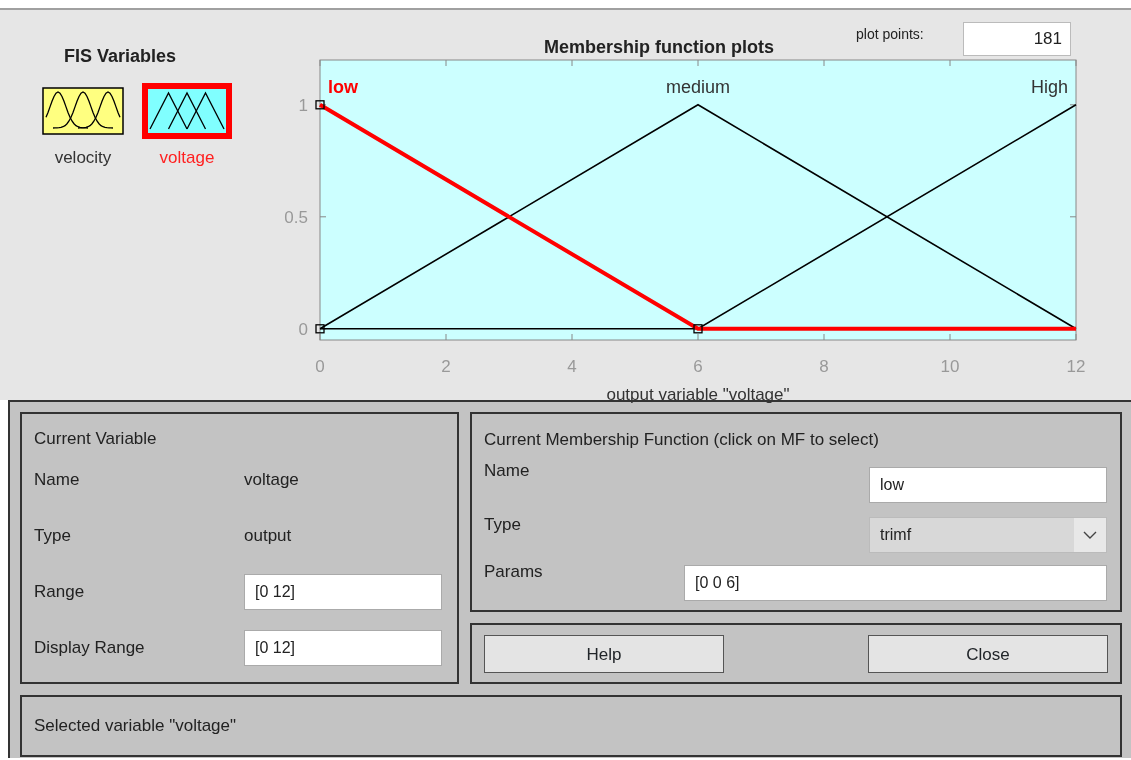 Image resolution: width=1131 pixels, height=760 pixels. Describe the element at coordinates (1076, 366) in the screenshot. I see `axis-tick-label: 12` at that location.